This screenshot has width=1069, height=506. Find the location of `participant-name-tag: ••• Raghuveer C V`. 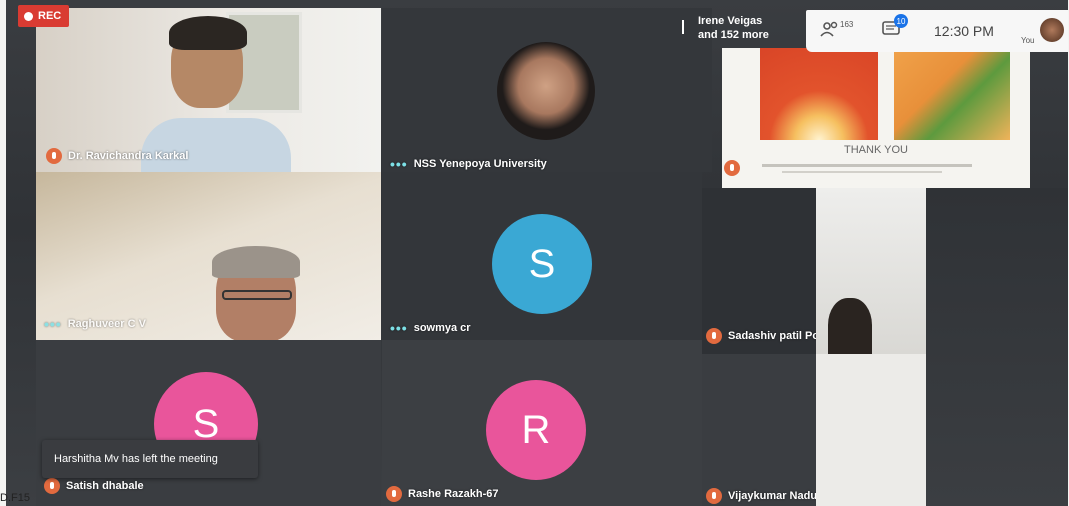

participant-name-tag: ••• Raghuveer C V is located at coordinates (95, 324).